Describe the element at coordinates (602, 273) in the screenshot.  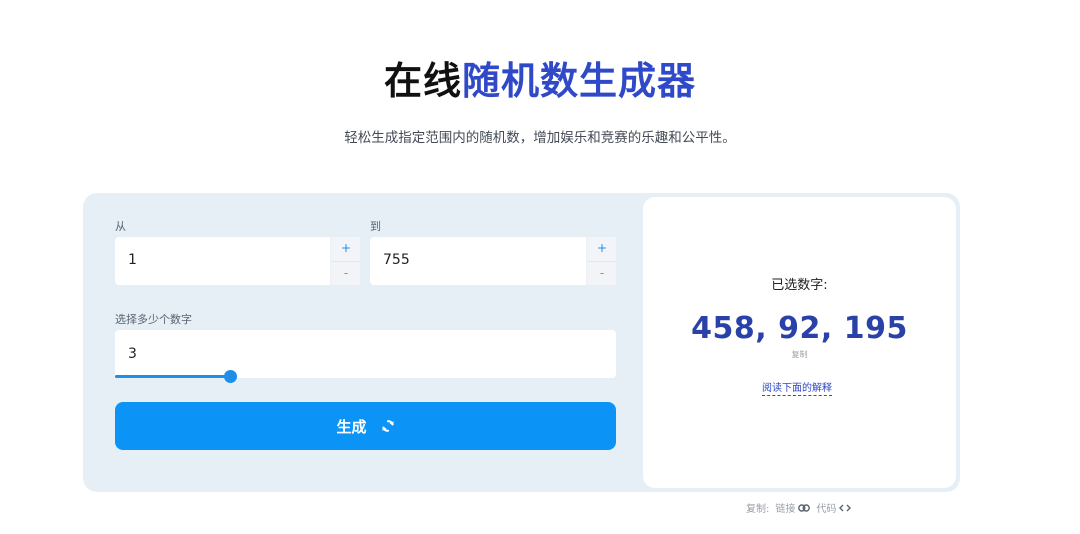
I see `to-decrement-button: -` at that location.